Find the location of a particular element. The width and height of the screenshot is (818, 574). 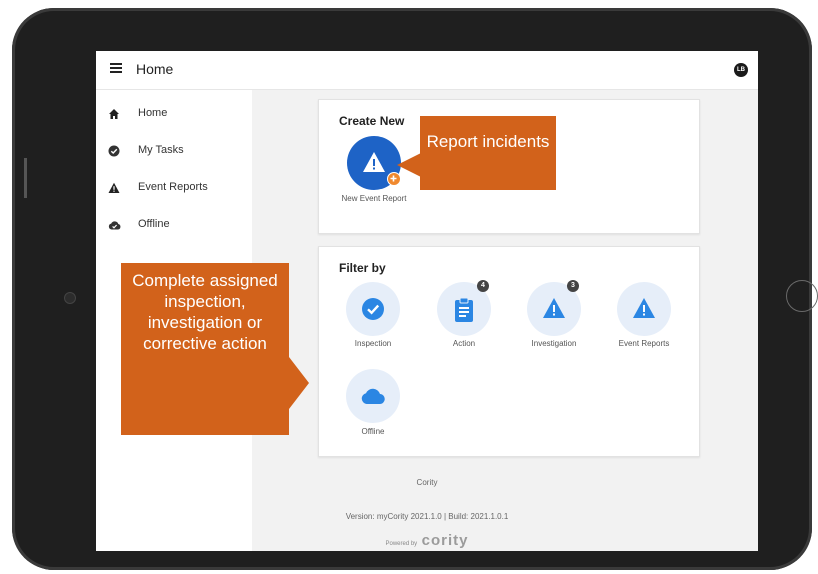

page-title: Home is located at coordinates (155, 69).